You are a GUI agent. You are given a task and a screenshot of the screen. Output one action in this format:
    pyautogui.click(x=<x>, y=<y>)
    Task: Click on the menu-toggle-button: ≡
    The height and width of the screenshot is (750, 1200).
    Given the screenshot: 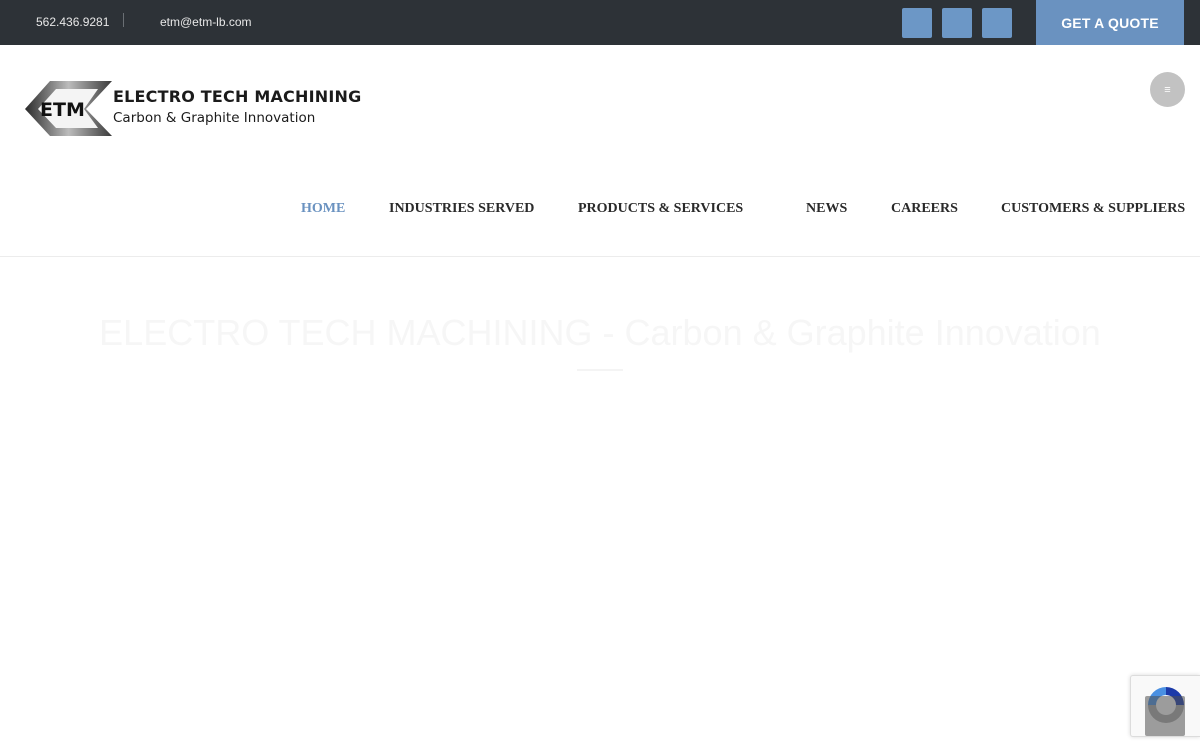 What is the action you would take?
    pyautogui.click(x=1167, y=89)
    